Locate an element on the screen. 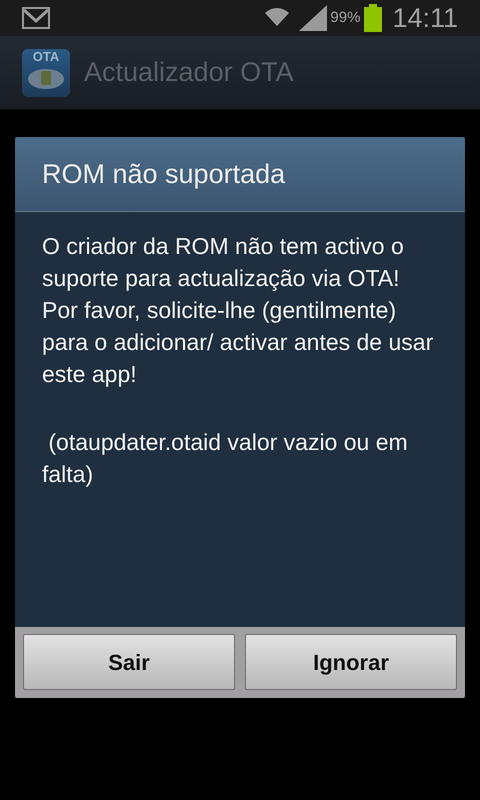 The image size is (480, 800). app-title: Actualizador OTA is located at coordinates (189, 73).